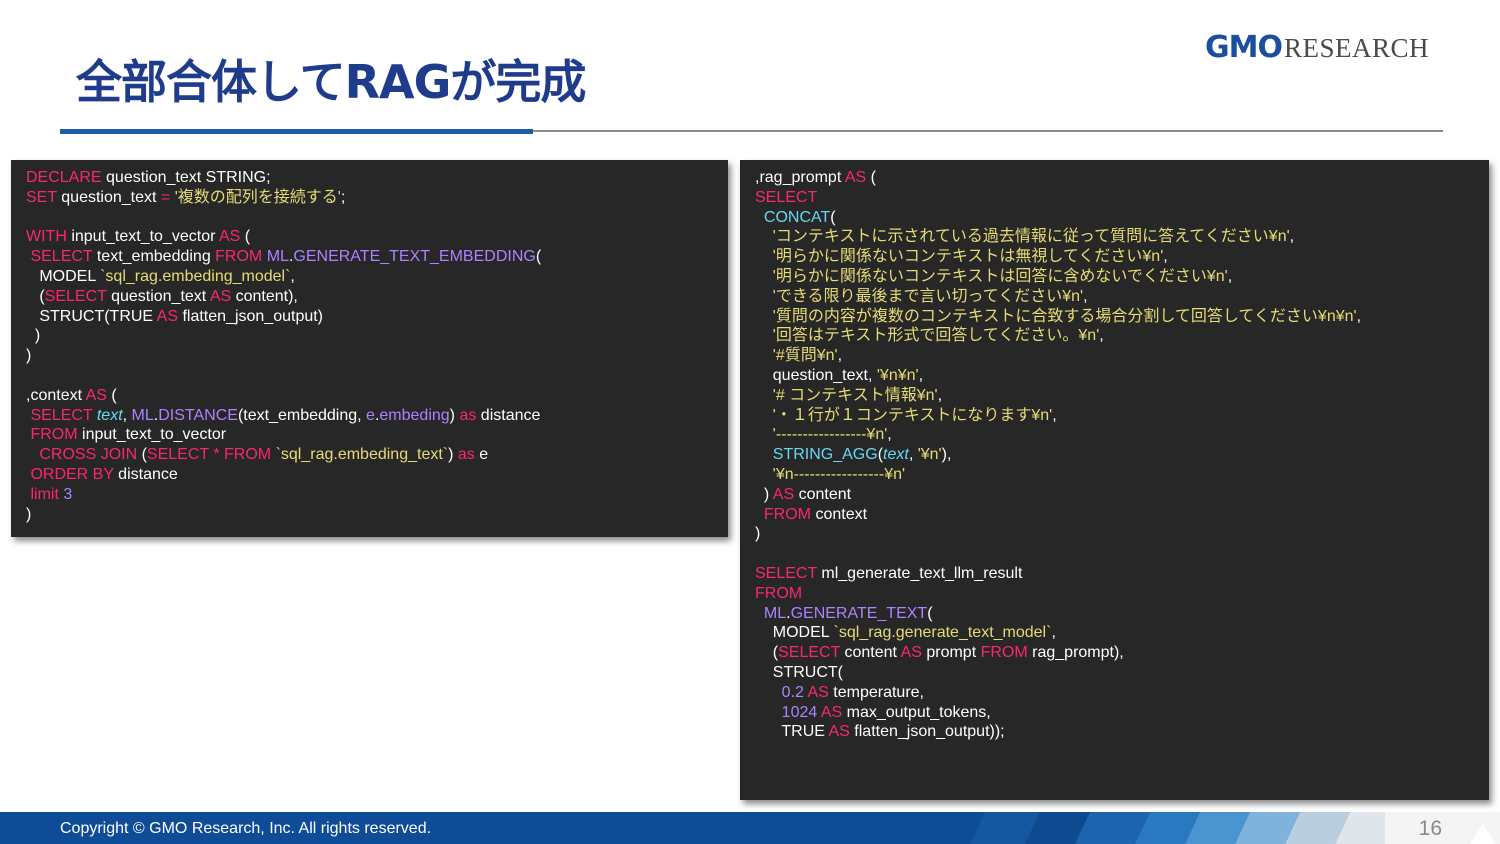  I want to click on code-token: max_output_tokens,, so click(916, 712).